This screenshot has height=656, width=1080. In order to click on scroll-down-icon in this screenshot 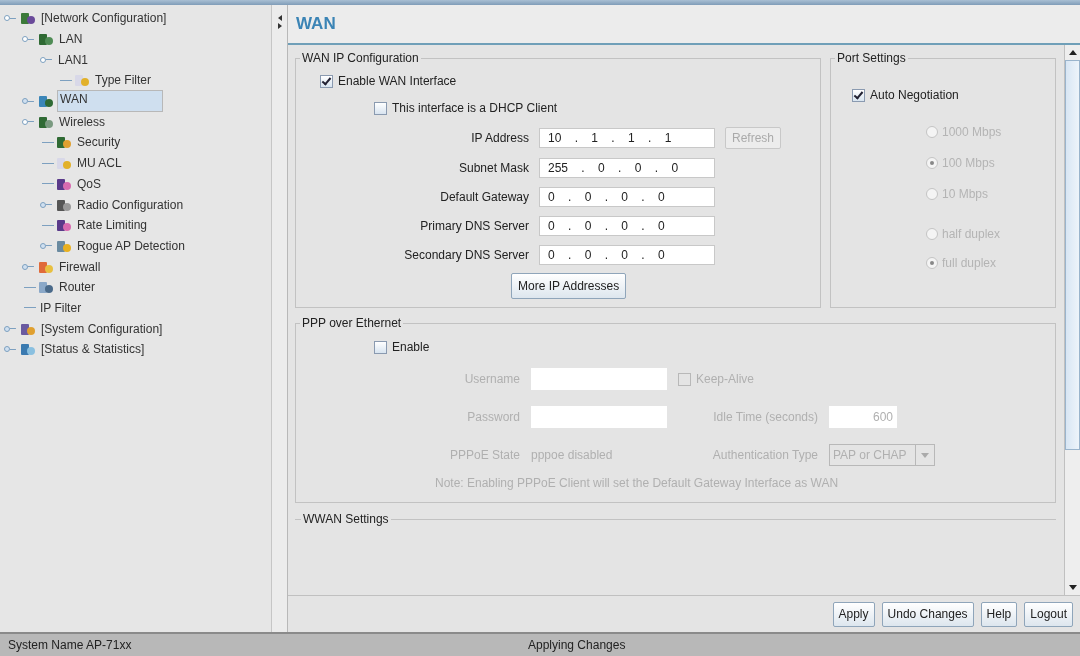, I will do `click(1072, 587)`.